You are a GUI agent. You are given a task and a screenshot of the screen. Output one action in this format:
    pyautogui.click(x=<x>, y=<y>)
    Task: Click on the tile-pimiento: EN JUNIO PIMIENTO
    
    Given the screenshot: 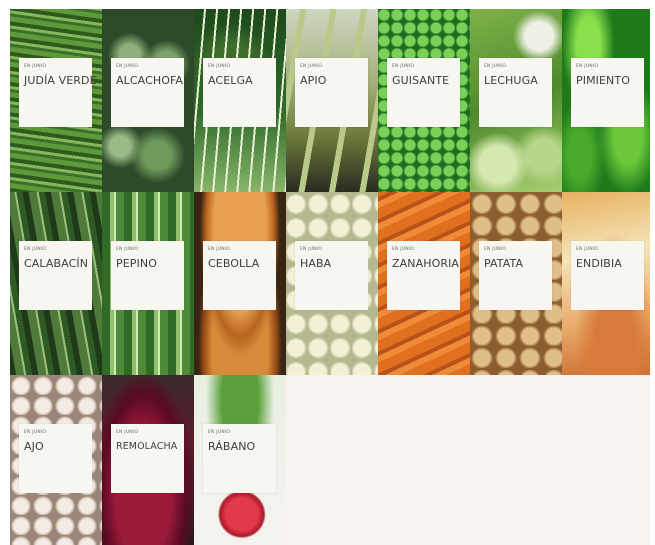 What is the action you would take?
    pyautogui.click(x=606, y=100)
    